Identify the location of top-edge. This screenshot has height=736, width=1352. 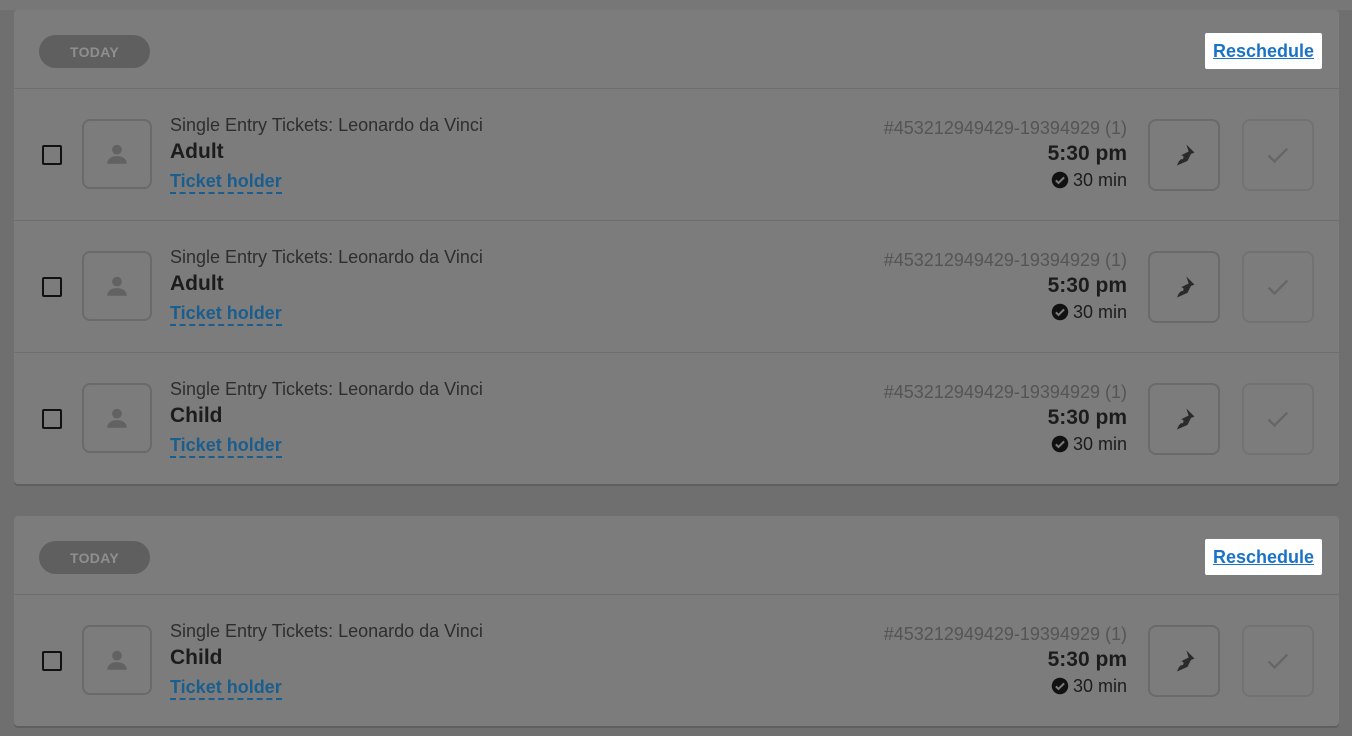
(676, 5).